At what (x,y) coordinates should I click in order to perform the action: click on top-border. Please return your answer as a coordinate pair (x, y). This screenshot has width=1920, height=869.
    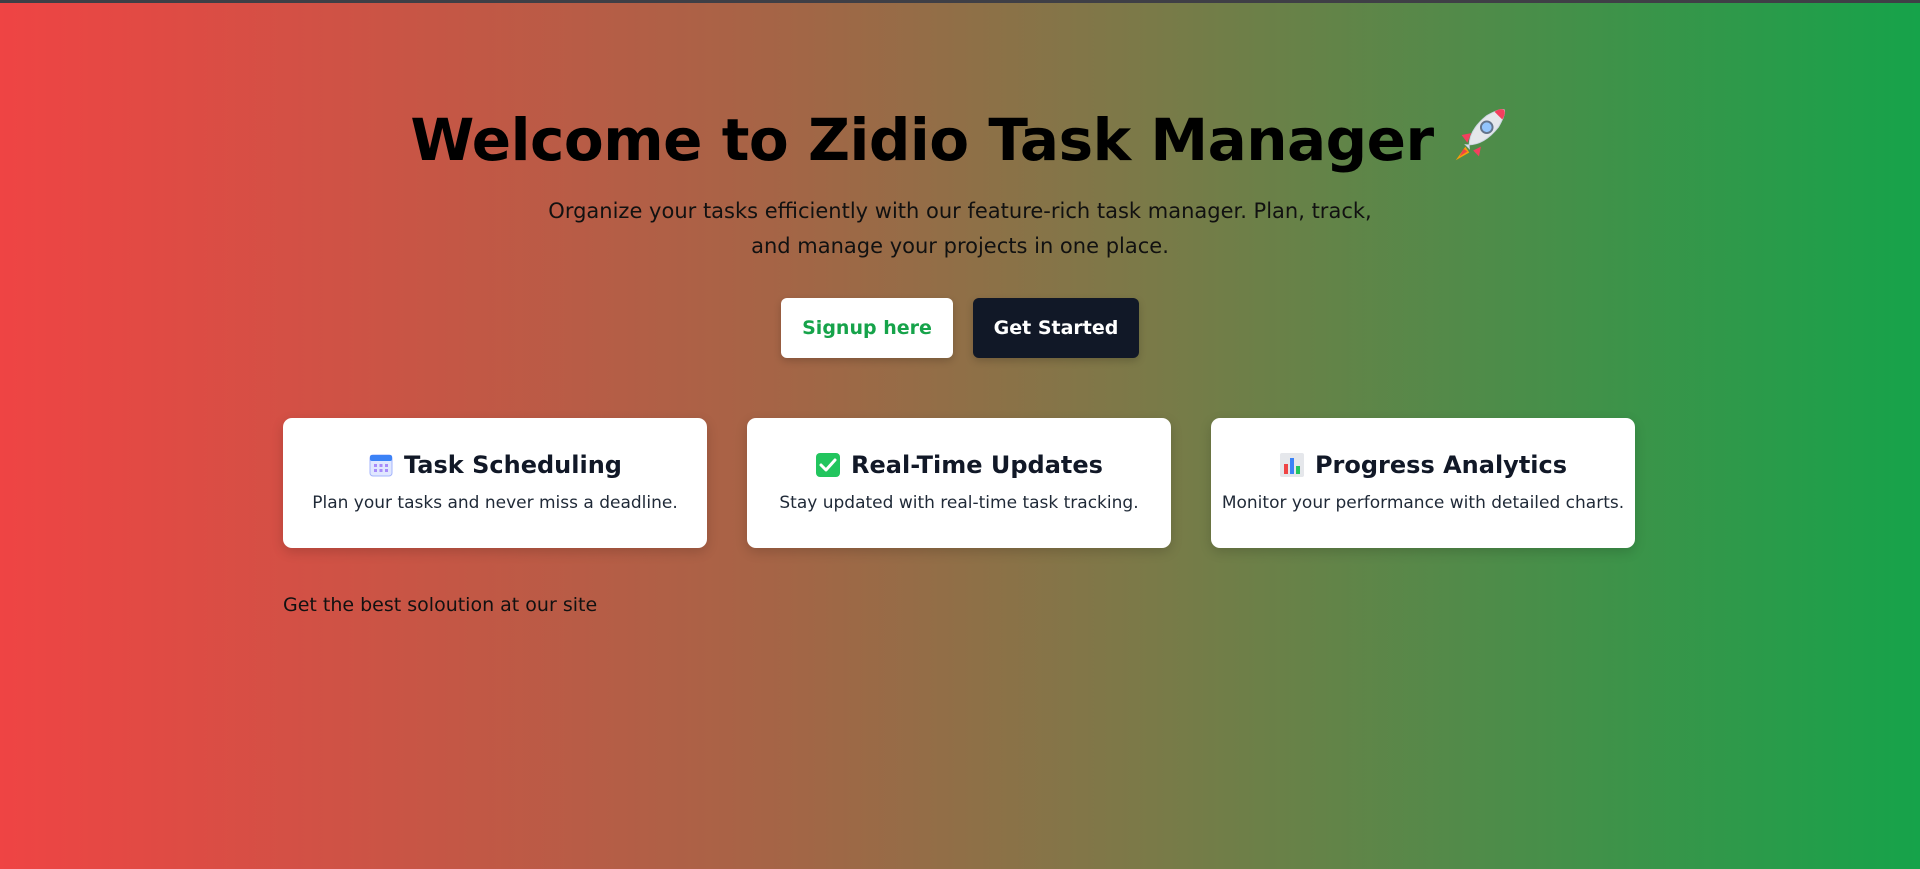
    Looking at the image, I should click on (960, 1).